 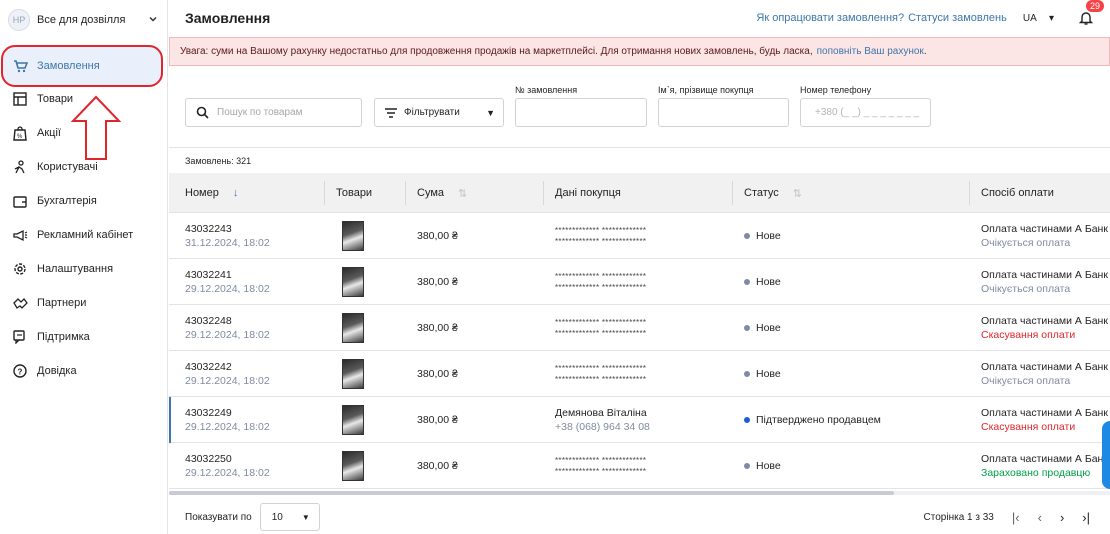 What do you see at coordinates (1051, 18) in the screenshot?
I see `chevron-down-icon: ▾` at bounding box center [1051, 18].